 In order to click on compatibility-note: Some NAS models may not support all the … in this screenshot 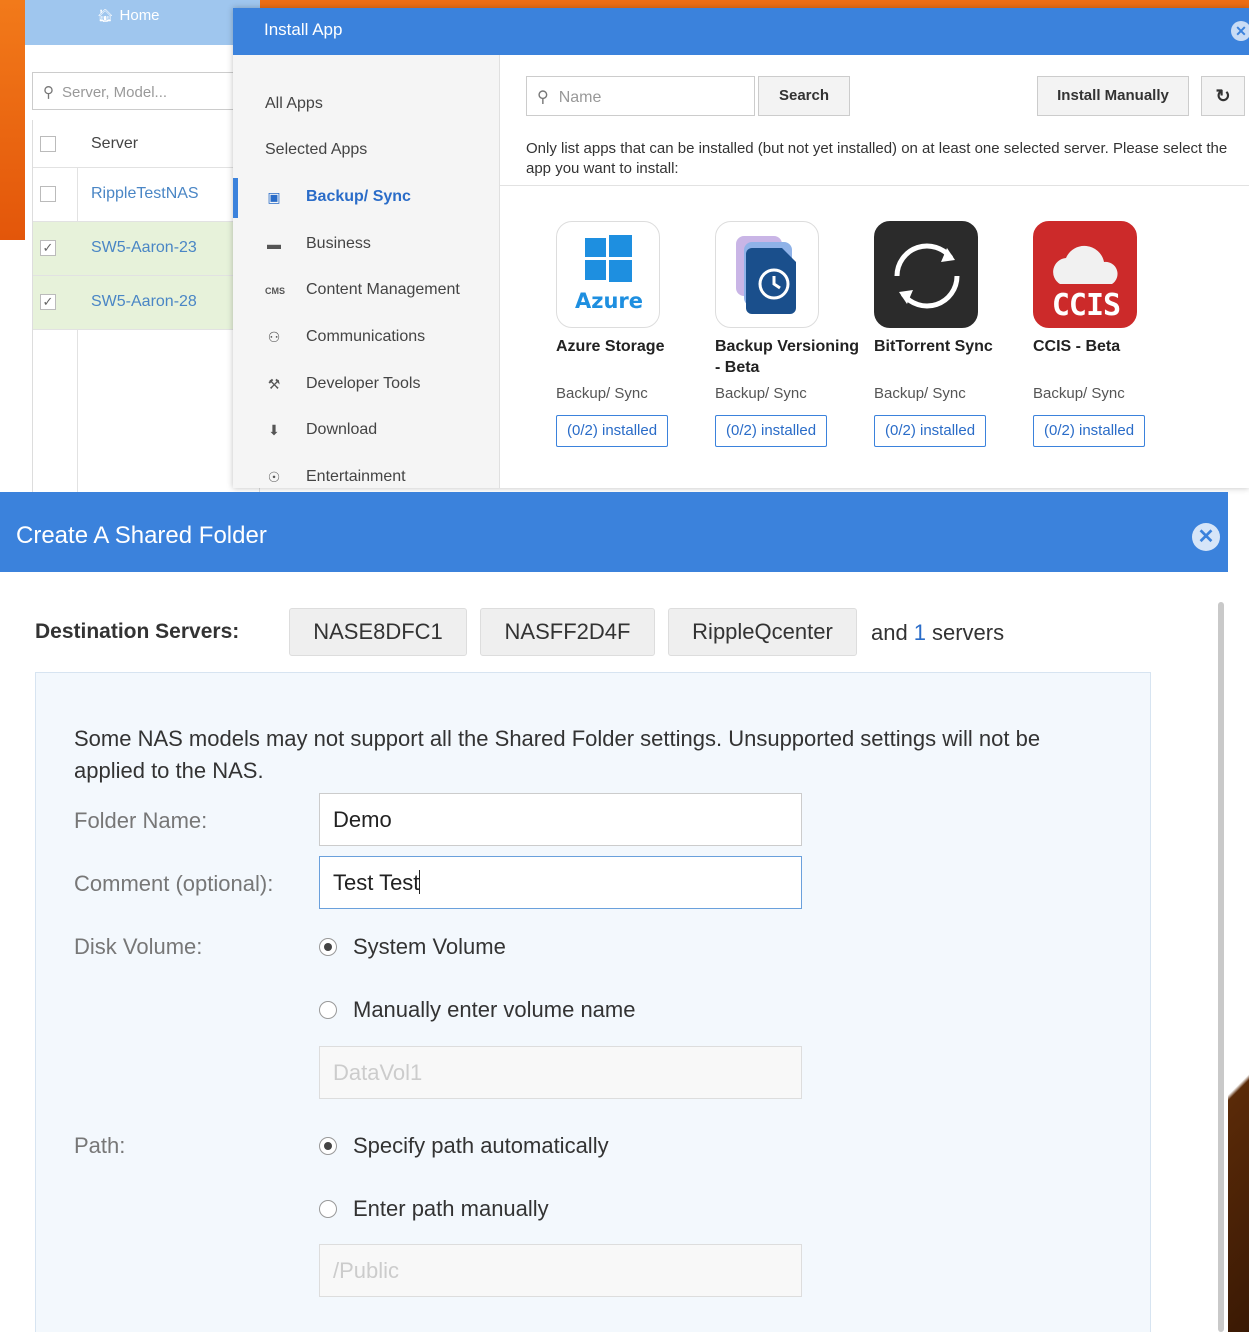, I will do `click(557, 754)`.